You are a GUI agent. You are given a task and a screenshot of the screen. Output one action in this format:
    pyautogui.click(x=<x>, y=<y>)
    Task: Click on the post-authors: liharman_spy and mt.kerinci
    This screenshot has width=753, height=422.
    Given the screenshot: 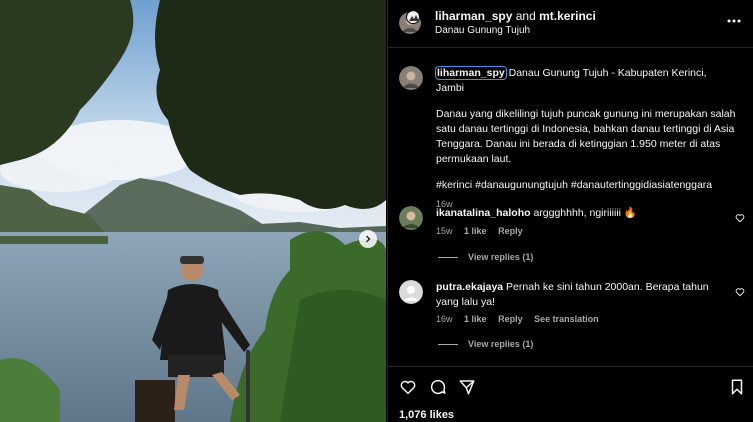 What is the action you would take?
    pyautogui.click(x=515, y=16)
    